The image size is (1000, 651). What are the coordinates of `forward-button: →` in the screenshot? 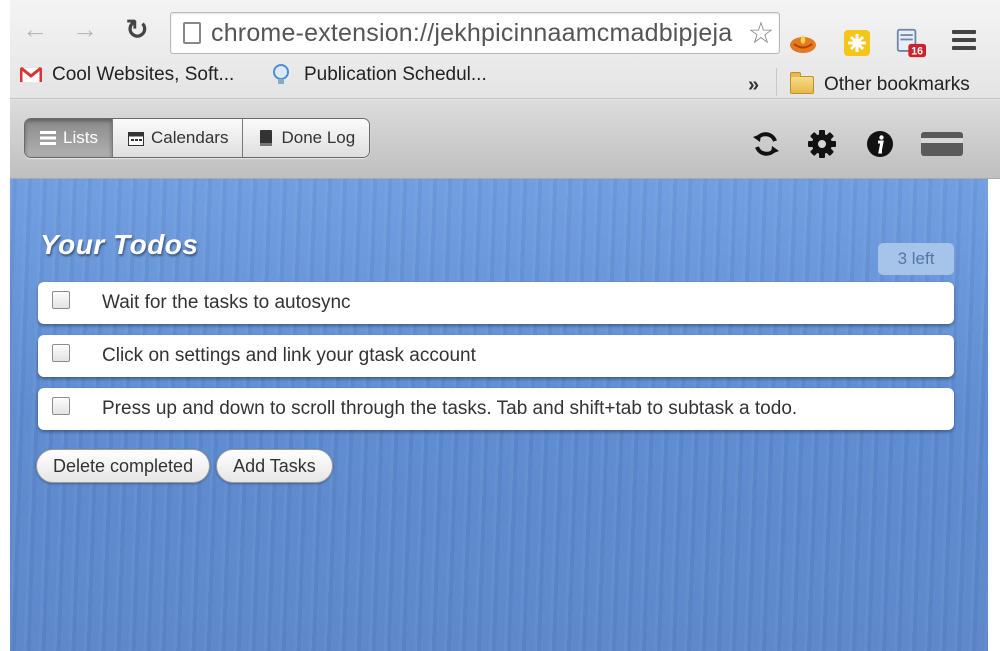 It's located at (85, 29).